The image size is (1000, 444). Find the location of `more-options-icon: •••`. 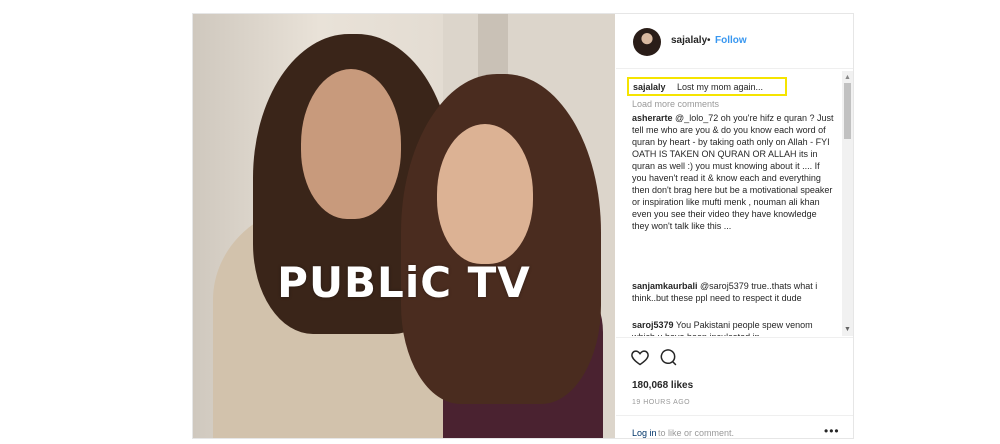

more-options-icon: ••• is located at coordinates (832, 431).